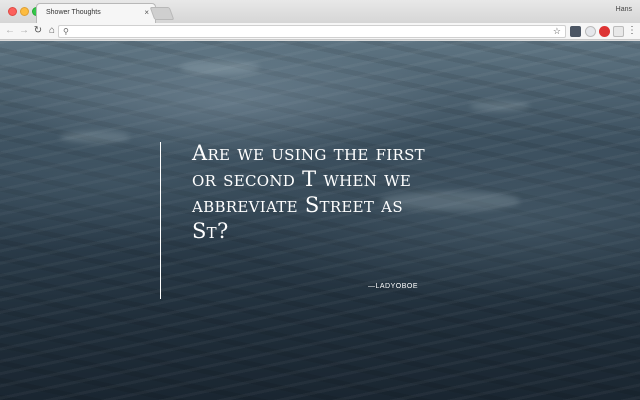 This screenshot has height=400, width=640. What do you see at coordinates (10, 31) in the screenshot?
I see `back-icon: ←` at bounding box center [10, 31].